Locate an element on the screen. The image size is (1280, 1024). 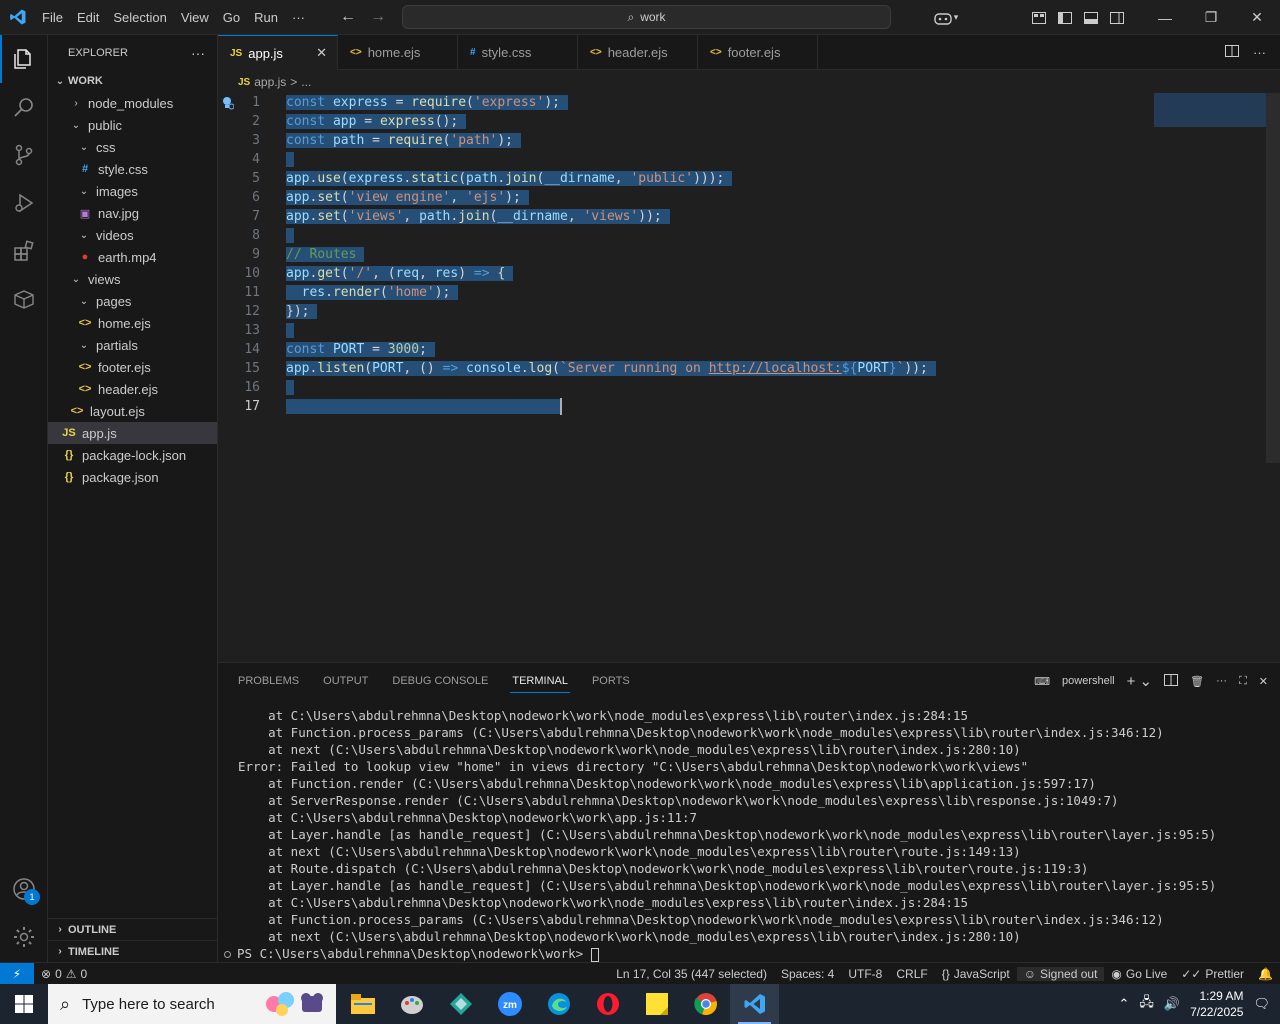
chrome-browser-icon is located at coordinates (705, 1004).